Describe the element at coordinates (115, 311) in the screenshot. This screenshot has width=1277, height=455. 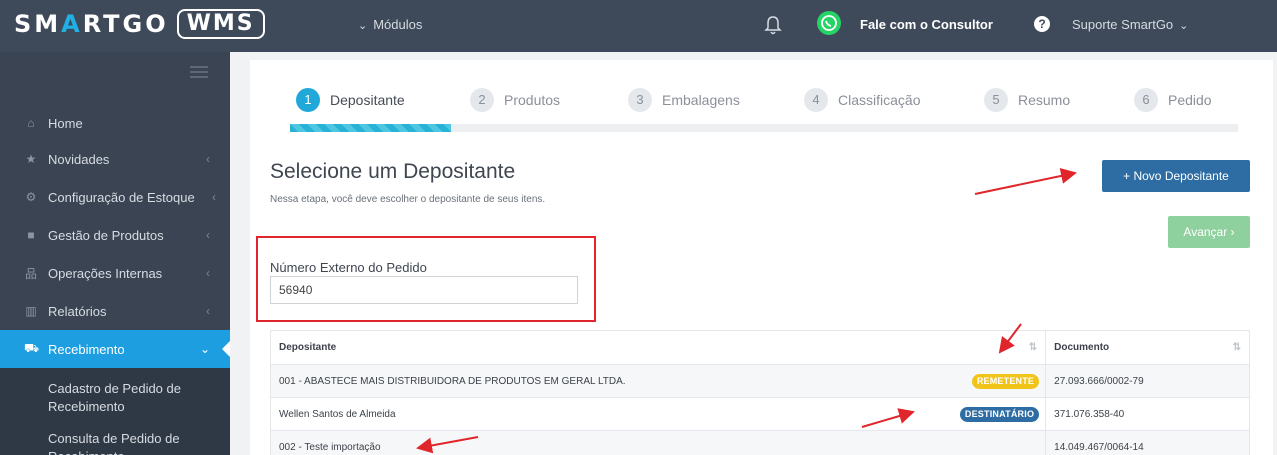
I see `sidebar-item-relatorios: ▥ Relatórios ‹` at that location.